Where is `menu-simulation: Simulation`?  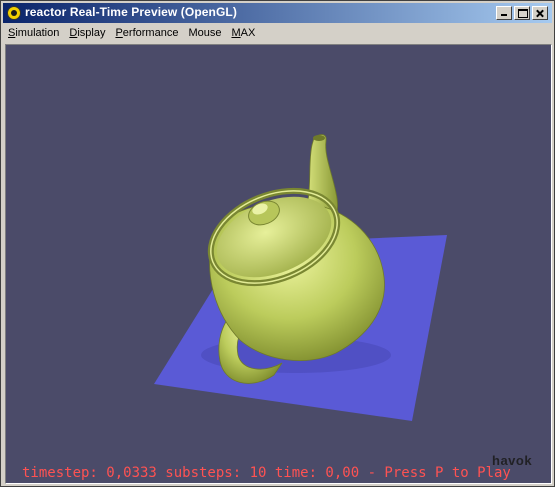 menu-simulation: Simulation is located at coordinates (33, 33).